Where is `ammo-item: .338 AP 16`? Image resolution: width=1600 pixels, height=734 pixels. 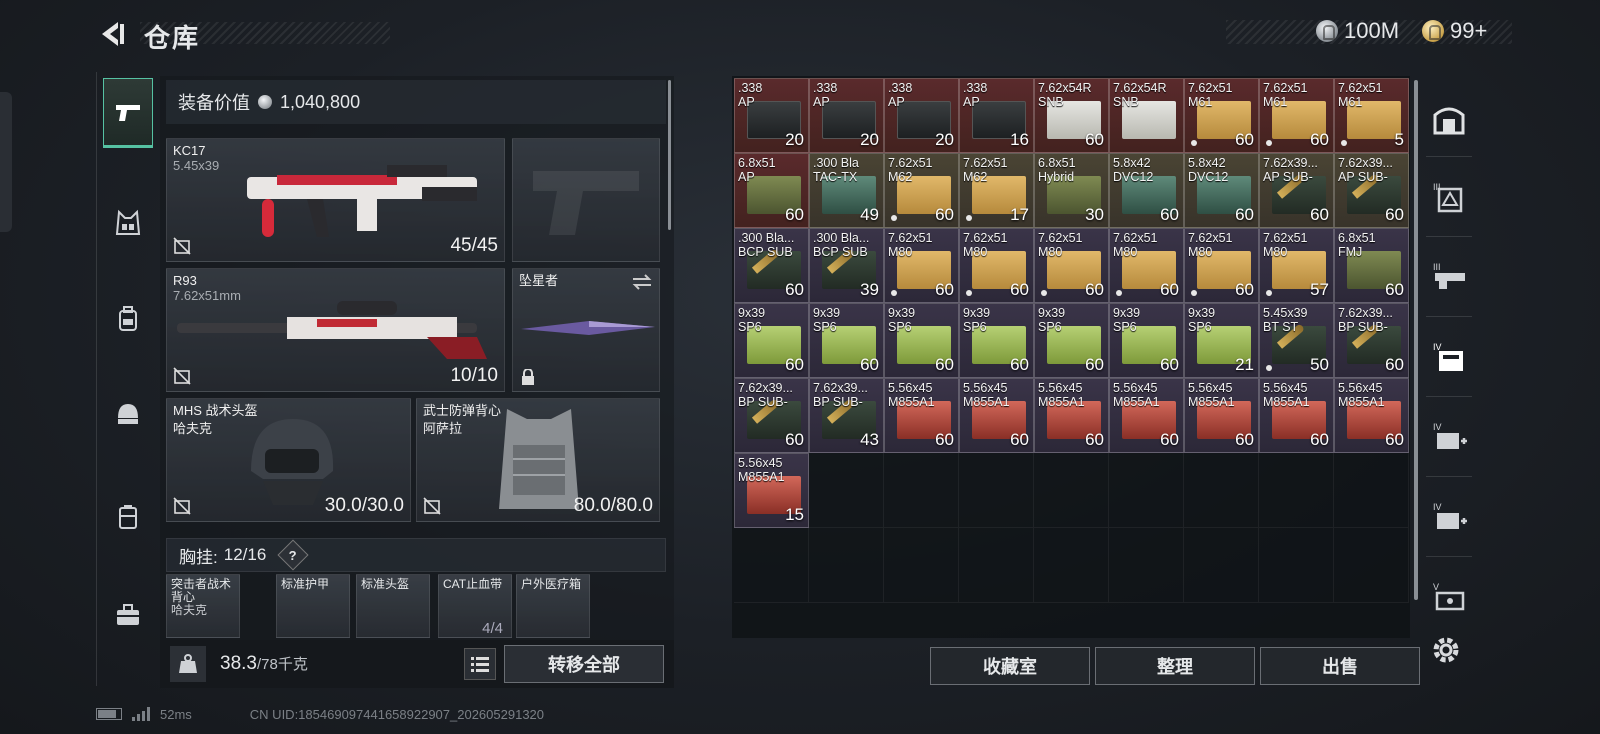
ammo-item: .338 AP 16 is located at coordinates (996, 115).